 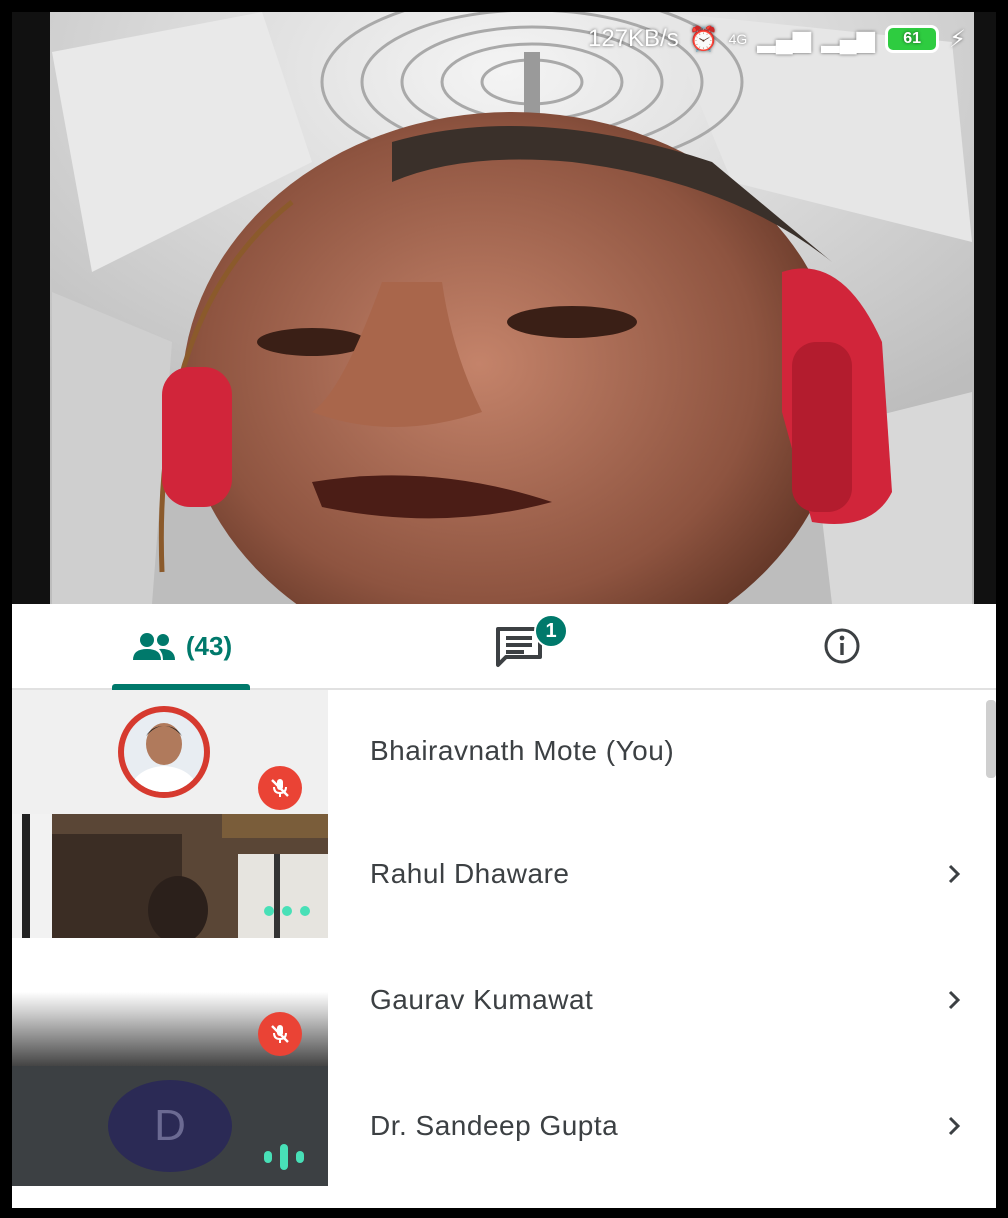 I want to click on people-icon, so click(x=153, y=646).